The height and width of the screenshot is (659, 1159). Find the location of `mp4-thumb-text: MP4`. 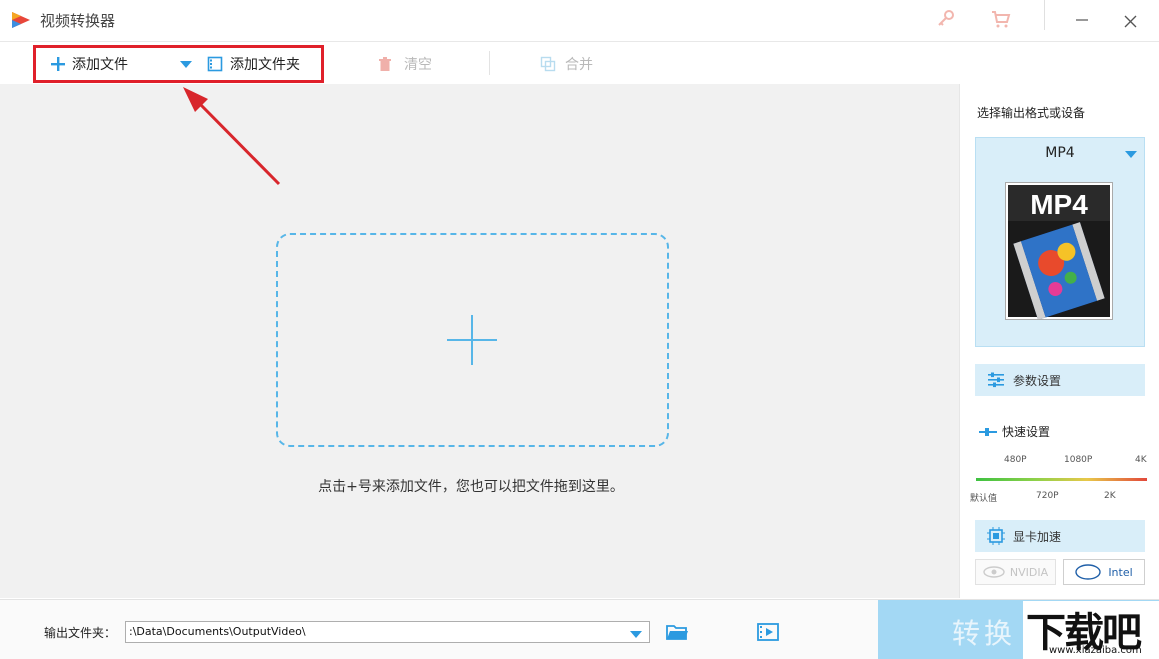

mp4-thumb-text: MP4 is located at coordinates (1059, 204).